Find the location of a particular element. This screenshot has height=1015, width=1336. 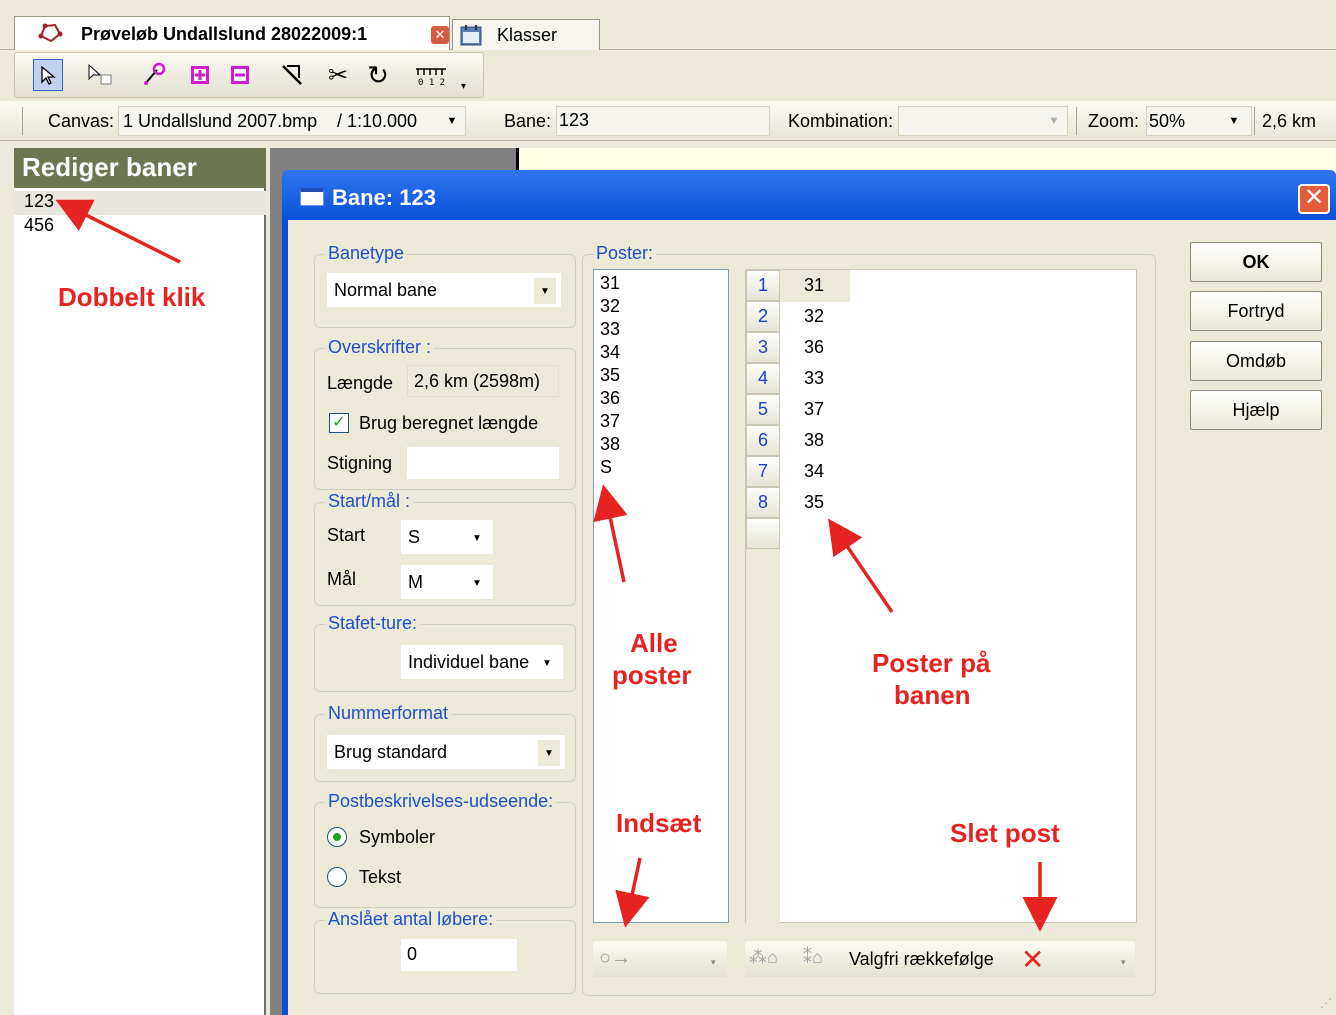

arrow-poster-paa-banen is located at coordinates (861, 565).